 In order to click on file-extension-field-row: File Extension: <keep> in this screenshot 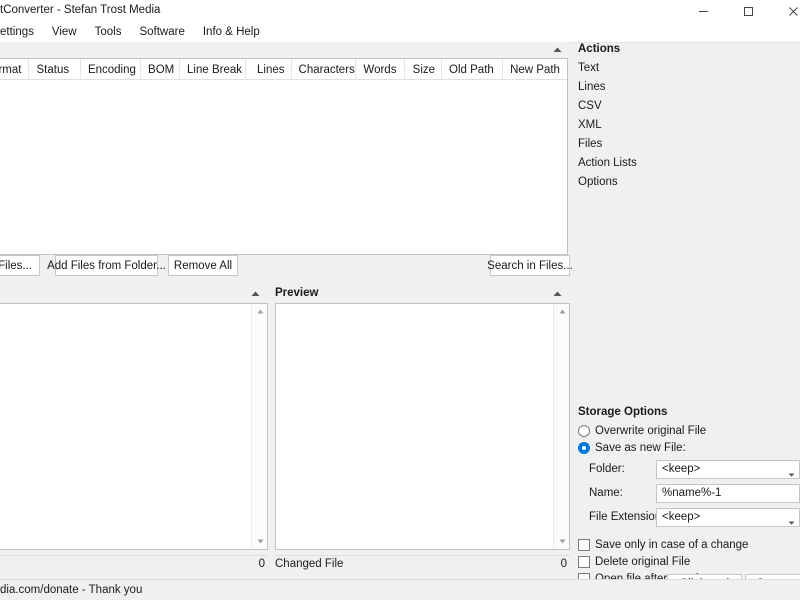, I will do `click(689, 517)`.